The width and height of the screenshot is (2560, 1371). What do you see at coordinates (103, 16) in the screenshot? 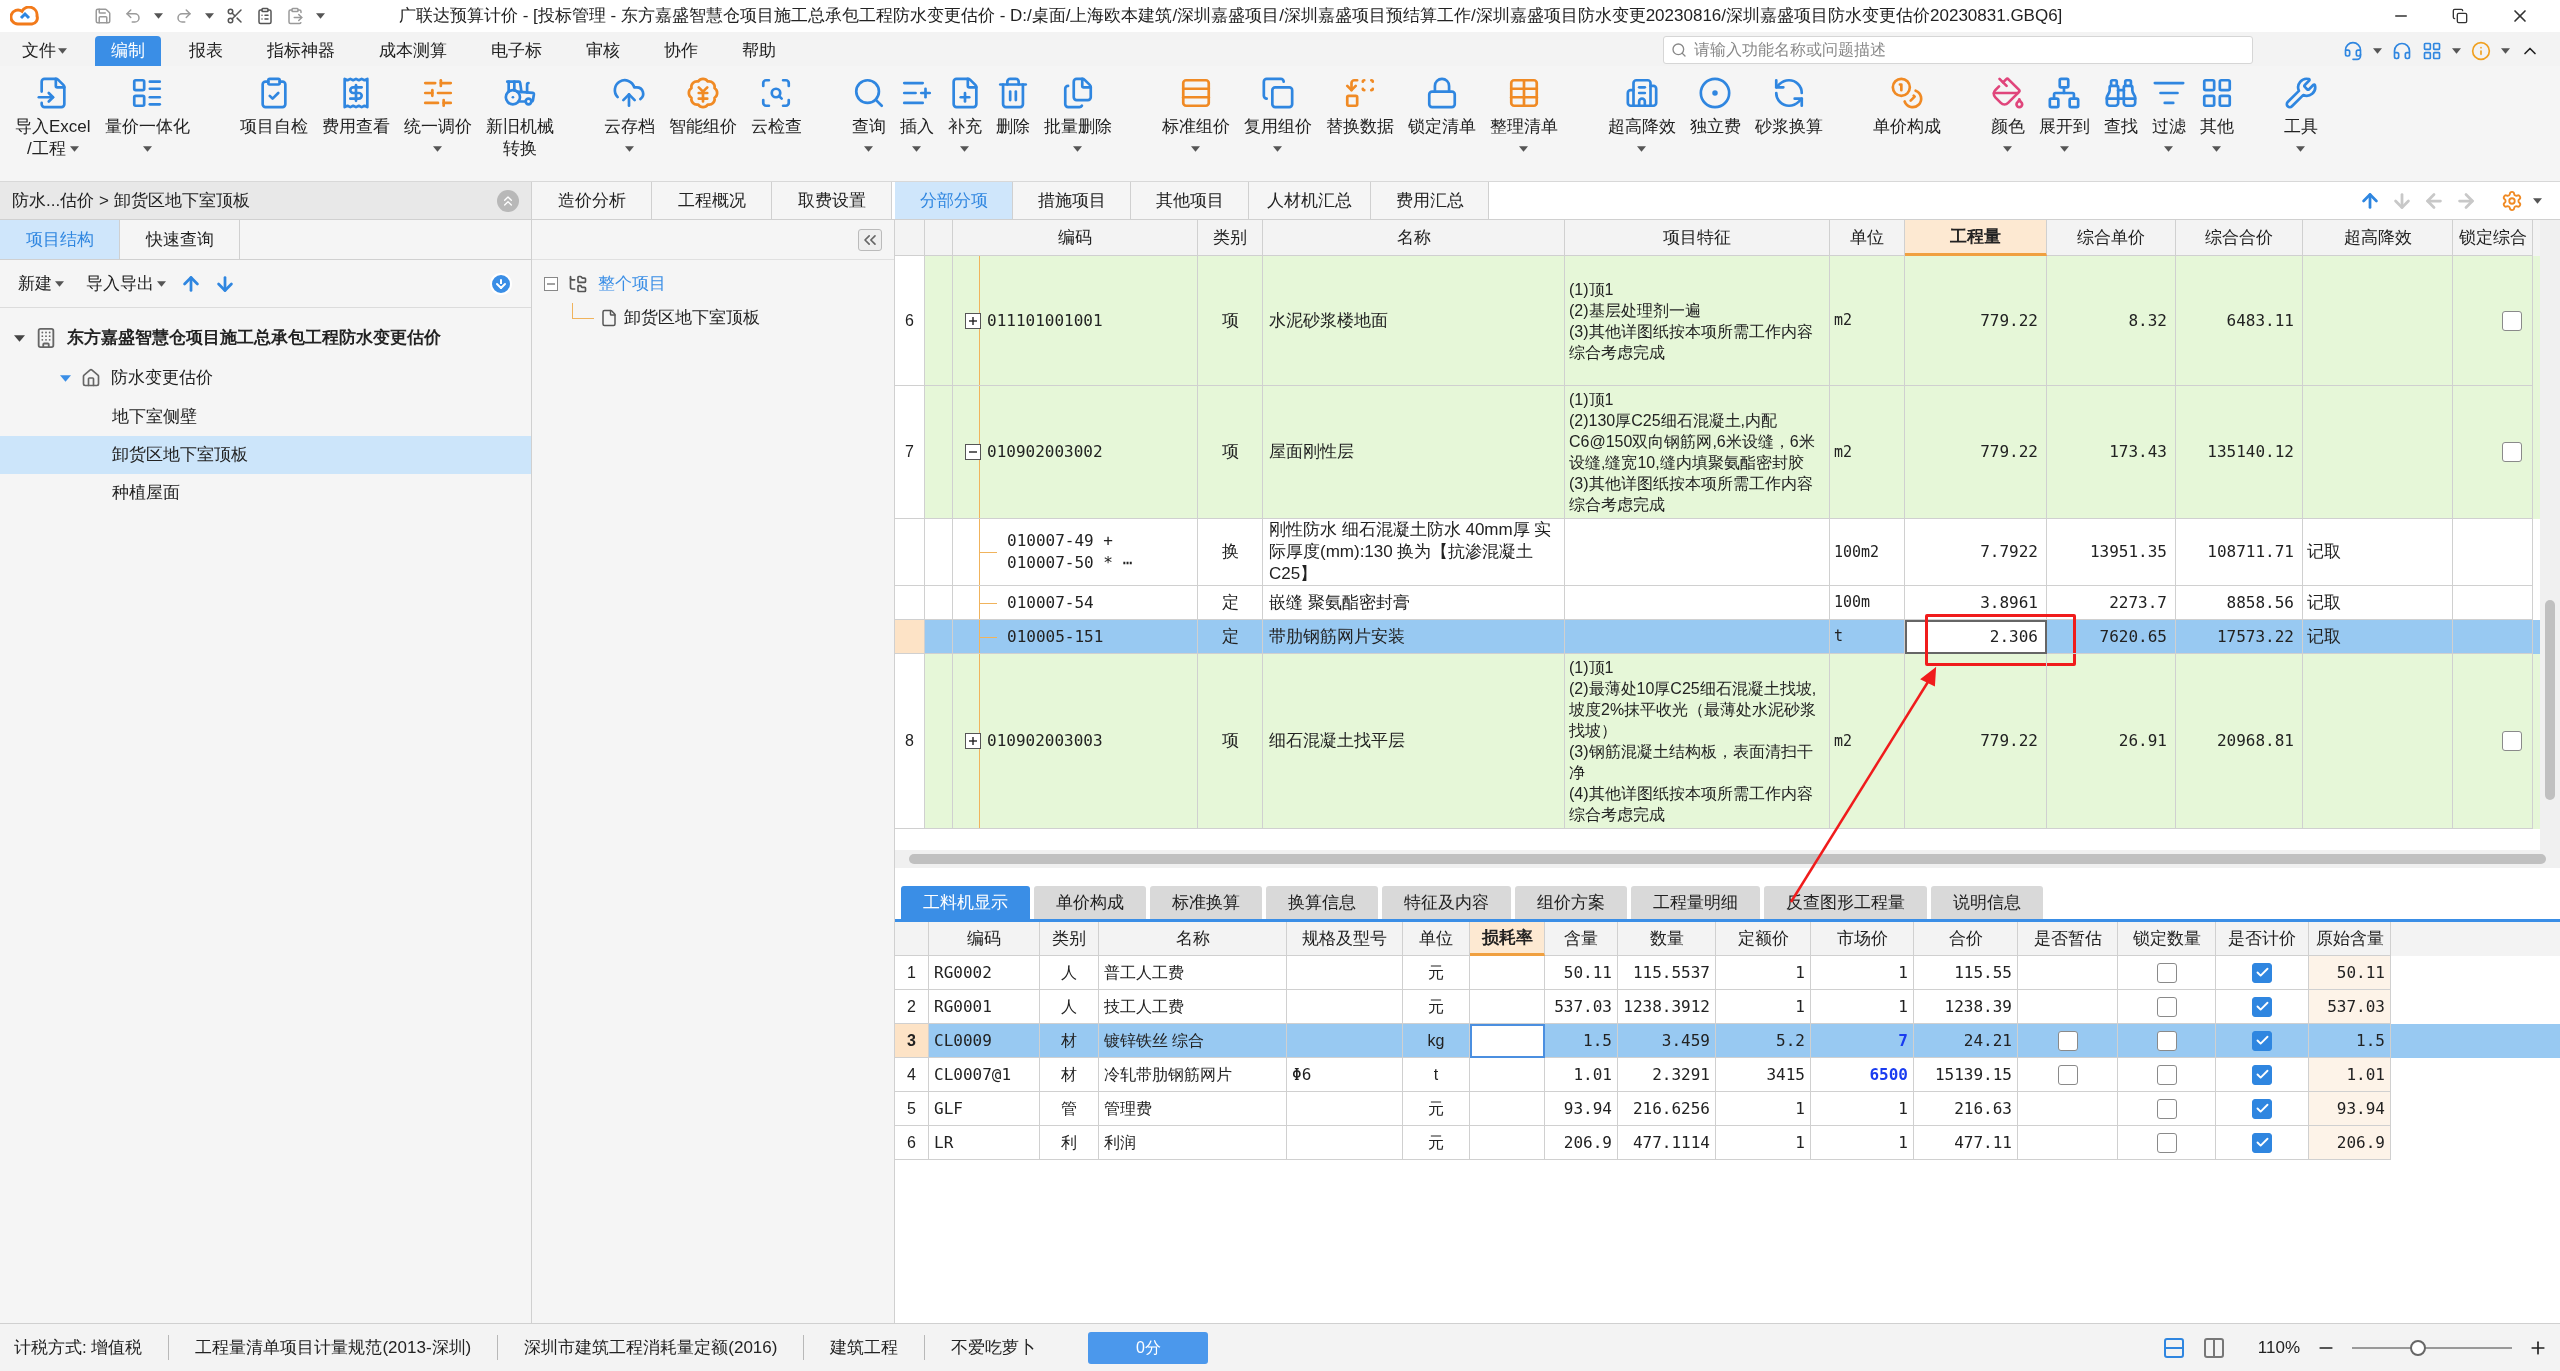
I see `save-icon` at bounding box center [103, 16].